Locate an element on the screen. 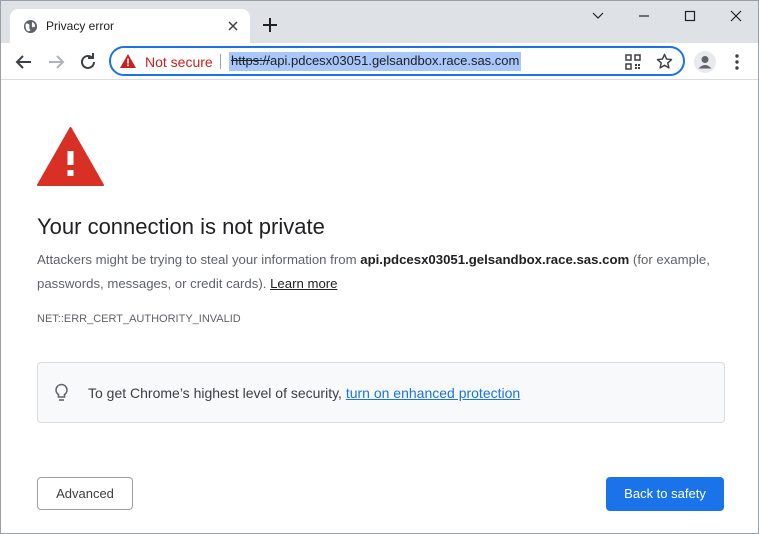 The height and width of the screenshot is (534, 759). minimize-button is located at coordinates (598, 16).